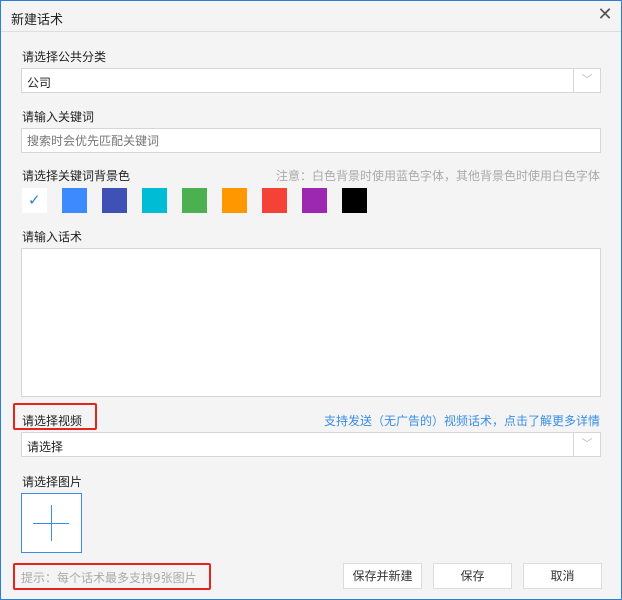 This screenshot has height=600, width=622. Describe the element at coordinates (437, 176) in the screenshot. I see `bg-color-note: 注意：白色背景时使用蓝色字体，其他背景色时使用白色字体` at that location.